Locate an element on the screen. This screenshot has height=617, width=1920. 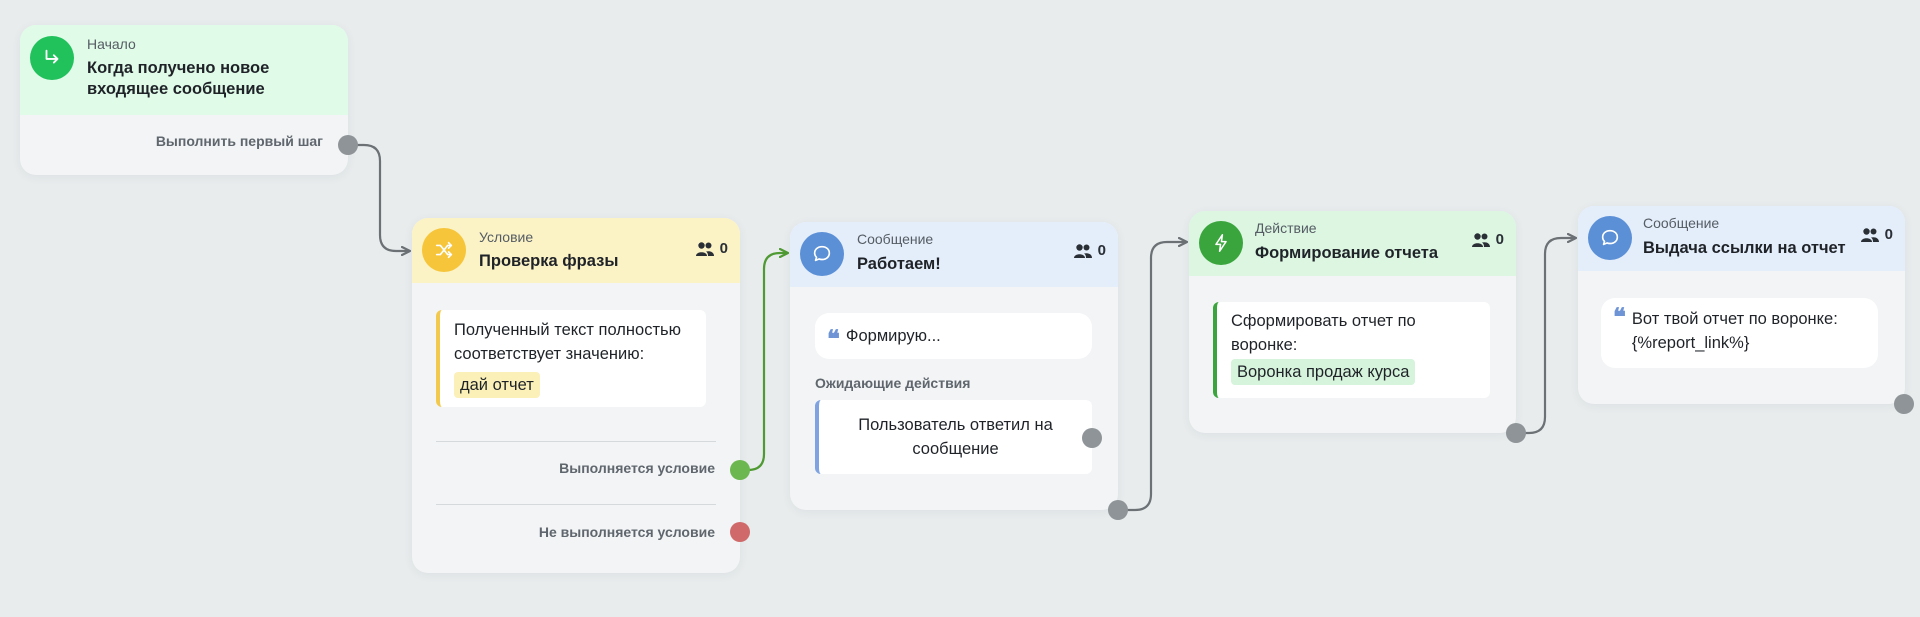
start-output-port is located at coordinates (348, 145).